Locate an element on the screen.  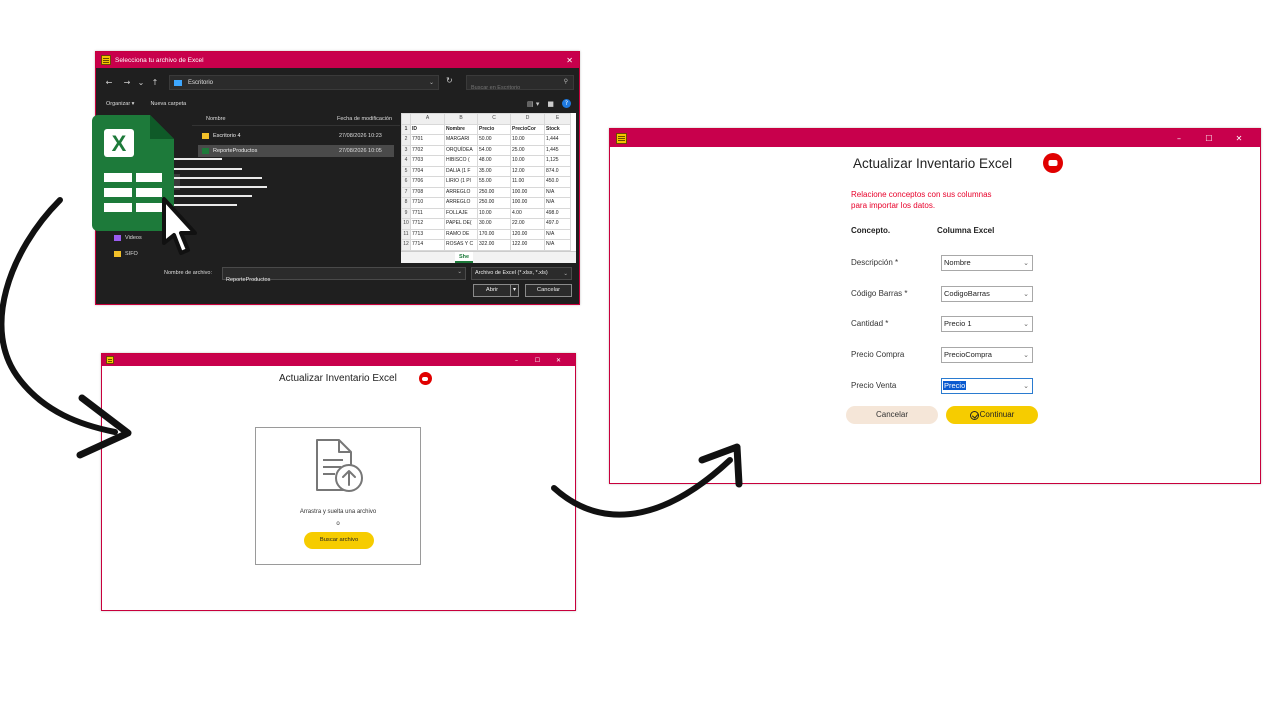
view-options-icon: ▤ ▾ is located at coordinates (533, 104).